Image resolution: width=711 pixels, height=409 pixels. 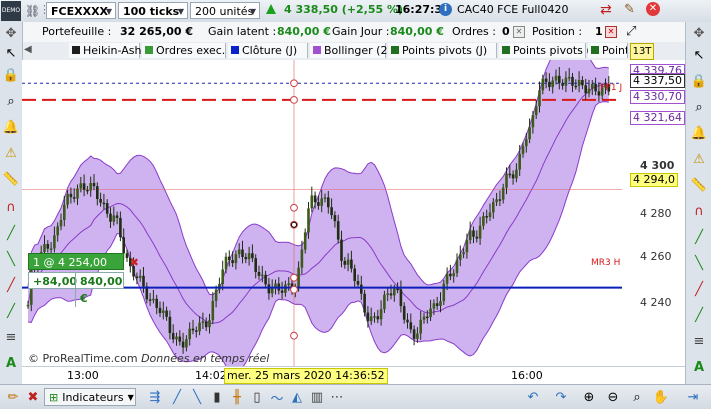 What do you see at coordinates (83, 261) in the screenshot?
I see `position-main: 1 @ 4 254,00 ✖` at bounding box center [83, 261].